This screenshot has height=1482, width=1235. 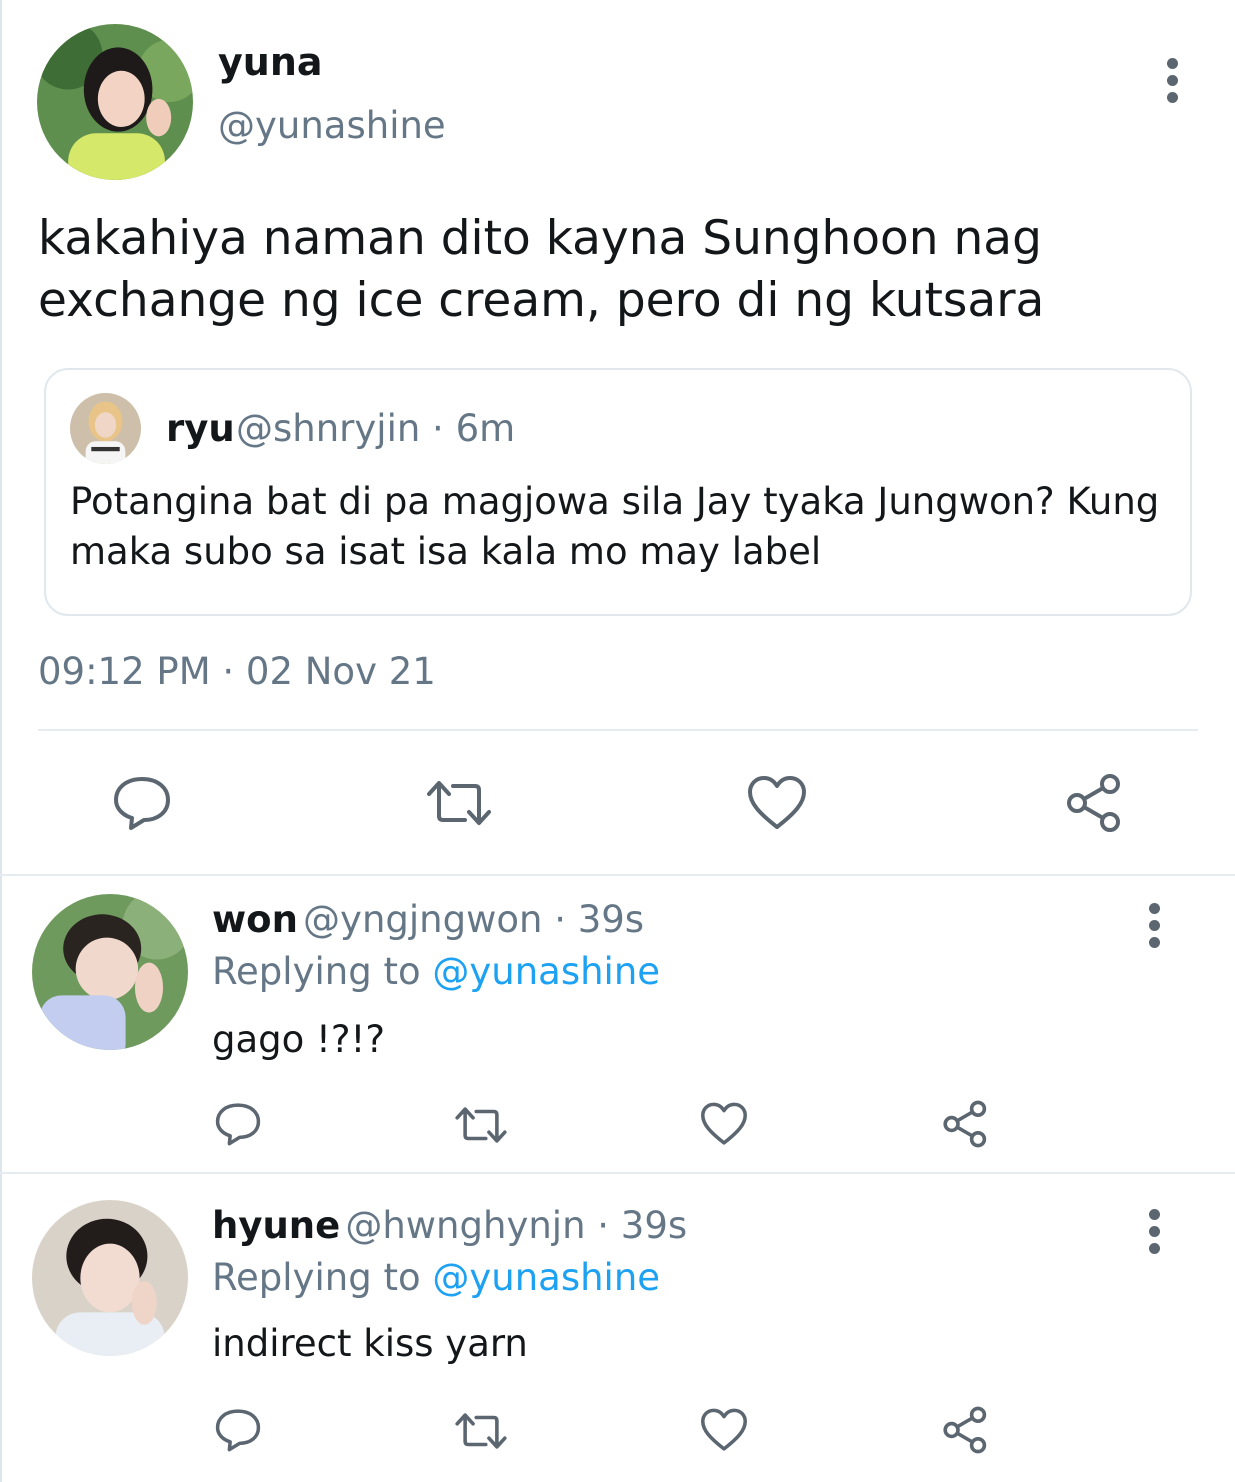 What do you see at coordinates (474, 919) in the screenshot?
I see `reply-author-meta: @yngjngwon · 39s` at bounding box center [474, 919].